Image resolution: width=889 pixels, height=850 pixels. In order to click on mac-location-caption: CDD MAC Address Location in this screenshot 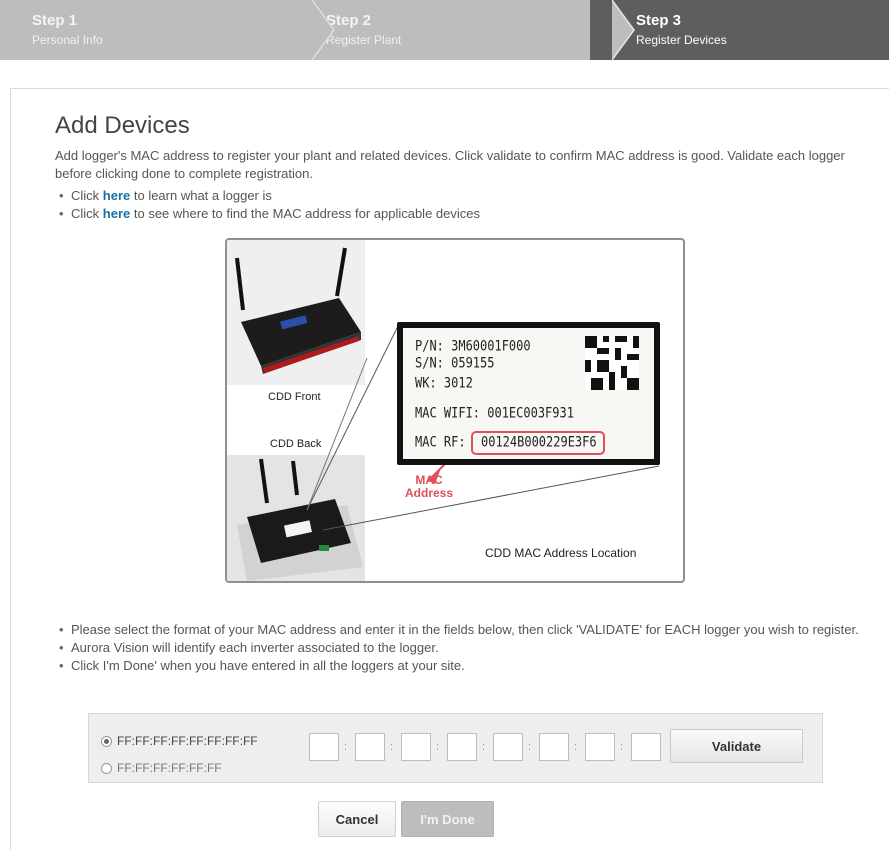, I will do `click(561, 553)`.